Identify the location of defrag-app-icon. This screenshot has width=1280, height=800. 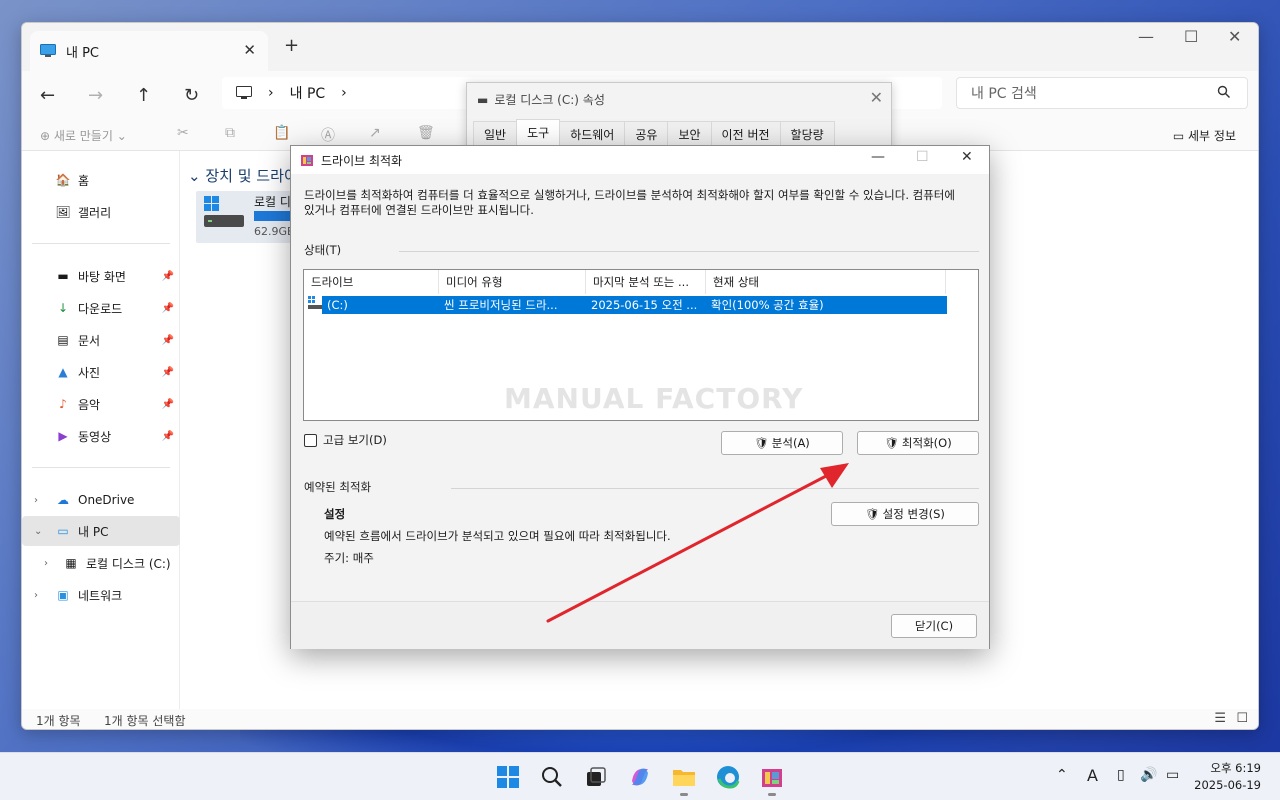
(772, 780).